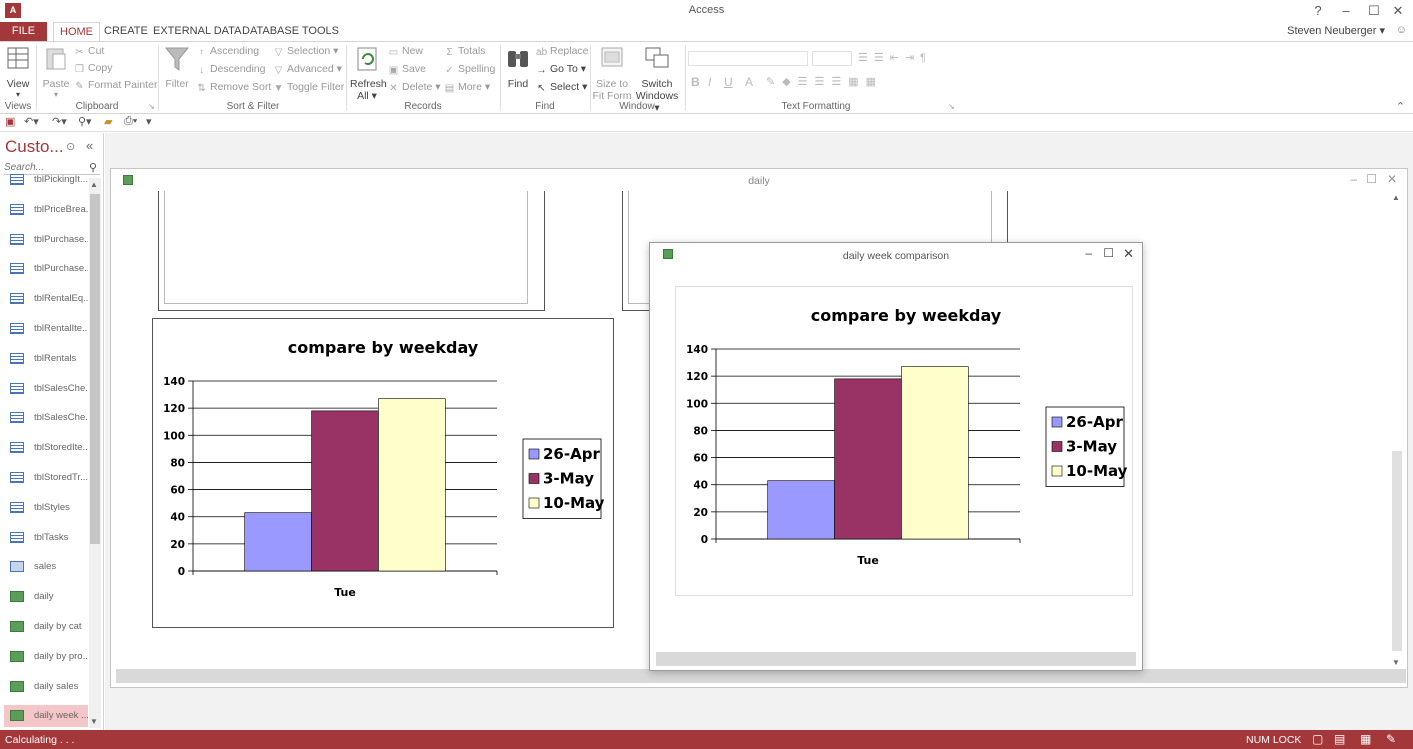  What do you see at coordinates (1365, 739) in the screenshot?
I see `layout-view-icon: ▦` at bounding box center [1365, 739].